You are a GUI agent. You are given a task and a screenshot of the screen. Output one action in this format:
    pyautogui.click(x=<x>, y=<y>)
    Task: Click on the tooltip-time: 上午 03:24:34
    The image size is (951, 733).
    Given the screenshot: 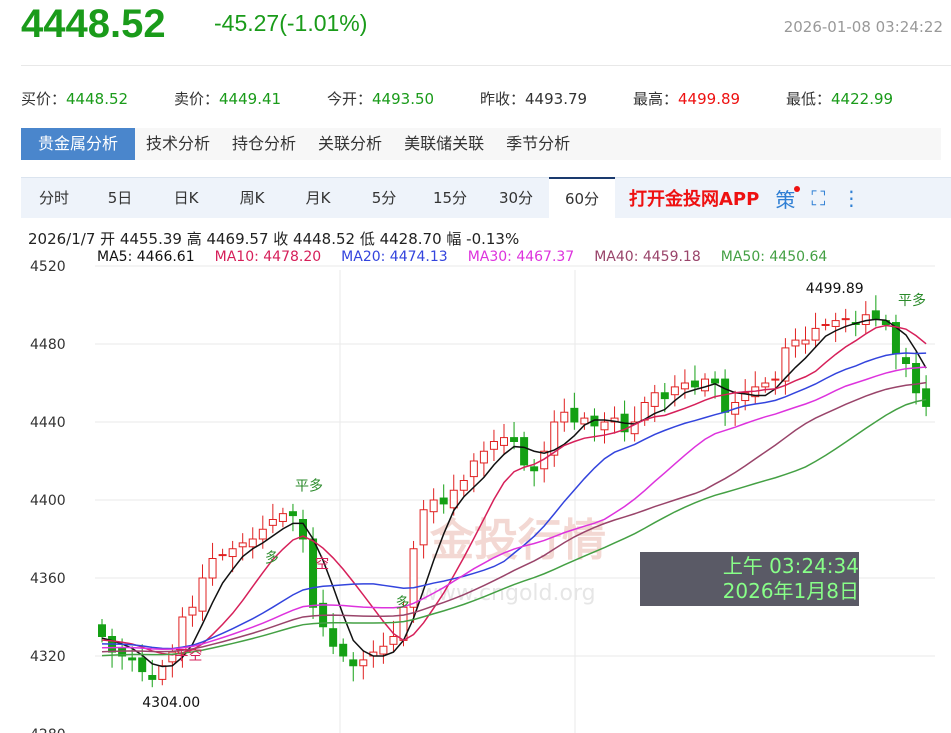 What is the action you would take?
    pyautogui.click(x=790, y=566)
    